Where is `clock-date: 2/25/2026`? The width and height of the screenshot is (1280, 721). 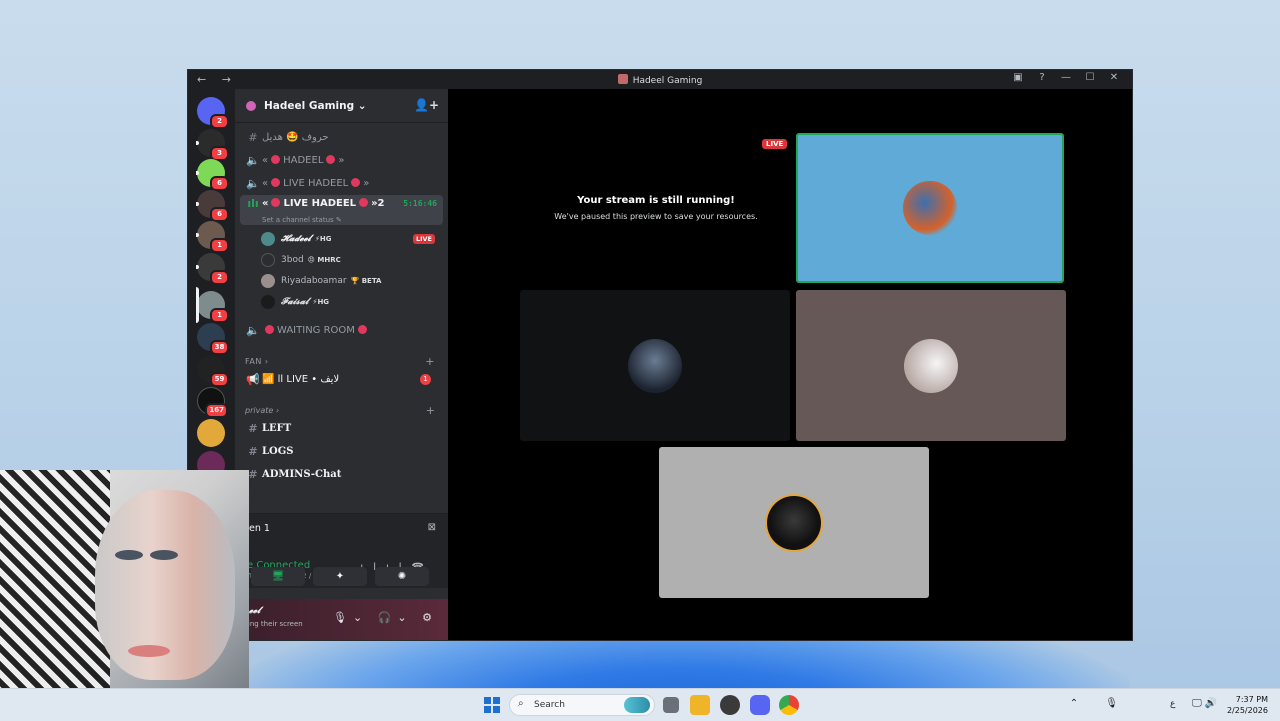 clock-date: 2/25/2026 is located at coordinates (1247, 710).